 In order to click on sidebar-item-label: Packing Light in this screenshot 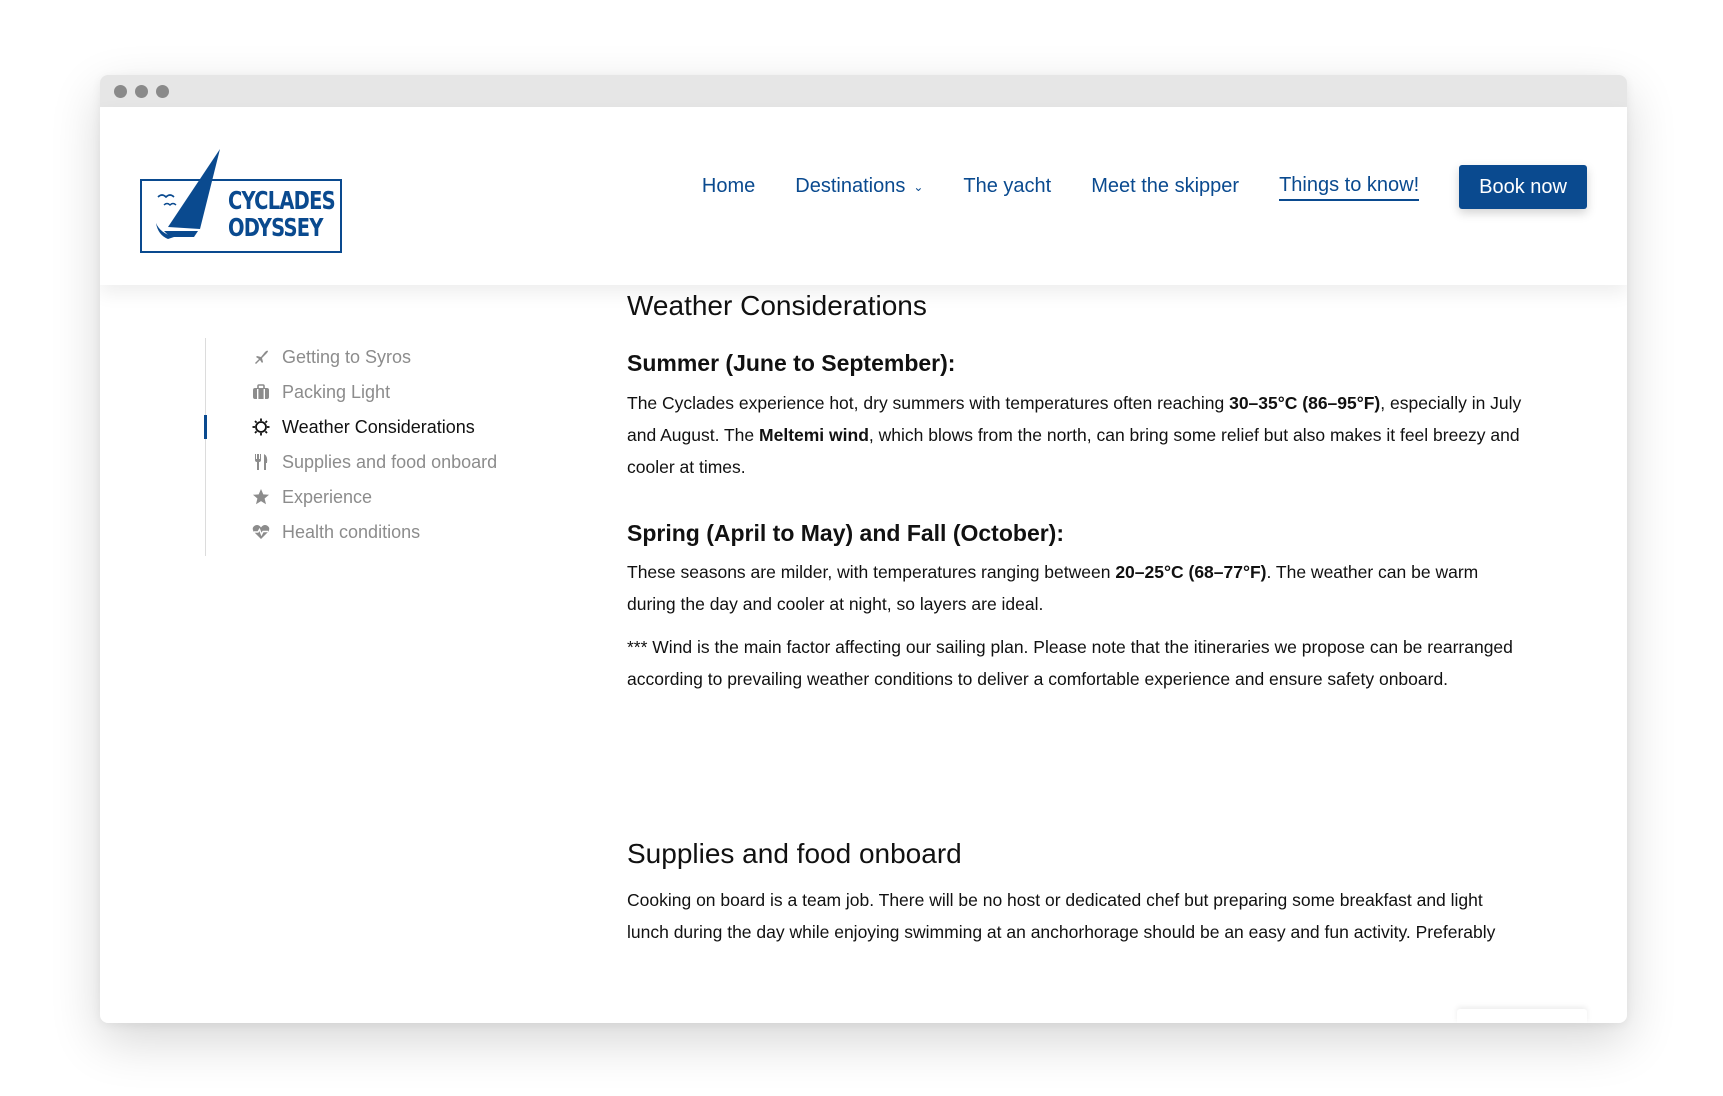, I will do `click(336, 391)`.